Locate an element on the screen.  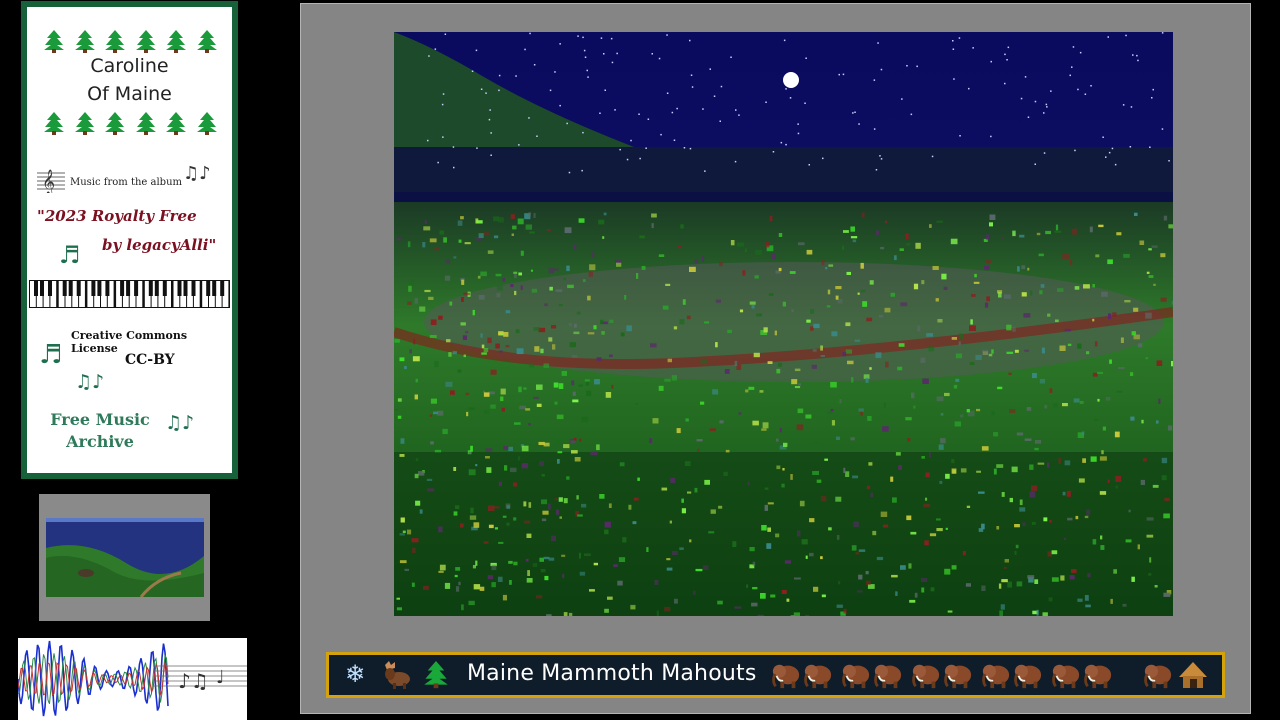
artist-name-line1: Caroline is located at coordinates (129, 66).